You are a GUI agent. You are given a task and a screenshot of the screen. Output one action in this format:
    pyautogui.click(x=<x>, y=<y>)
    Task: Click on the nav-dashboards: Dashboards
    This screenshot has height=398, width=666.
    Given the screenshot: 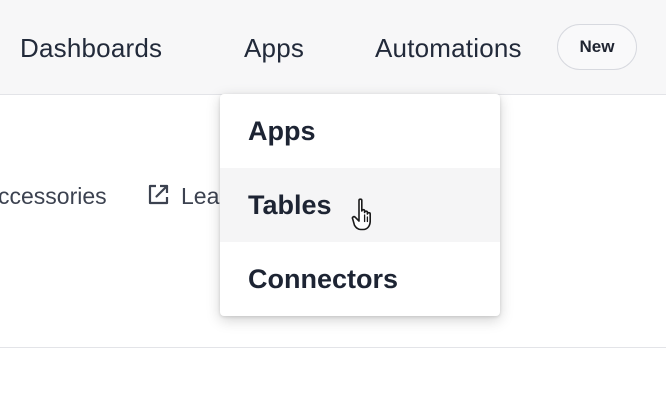 What is the action you would take?
    pyautogui.click(x=91, y=48)
    